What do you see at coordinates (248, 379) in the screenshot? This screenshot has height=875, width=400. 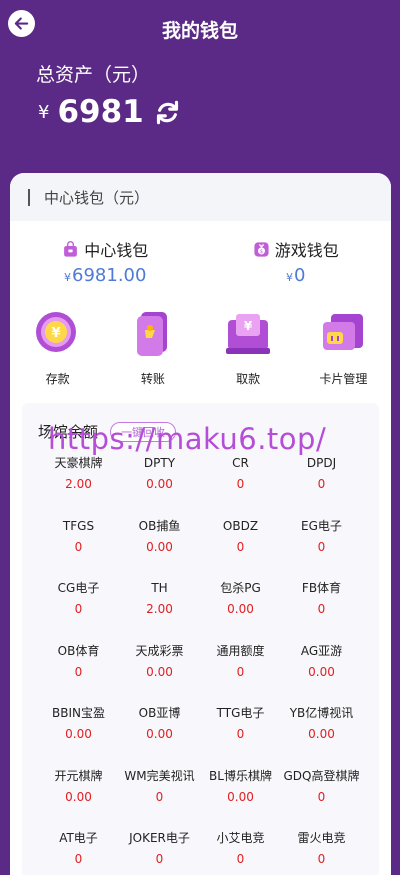 I see `withdraw-label: 取款` at bounding box center [248, 379].